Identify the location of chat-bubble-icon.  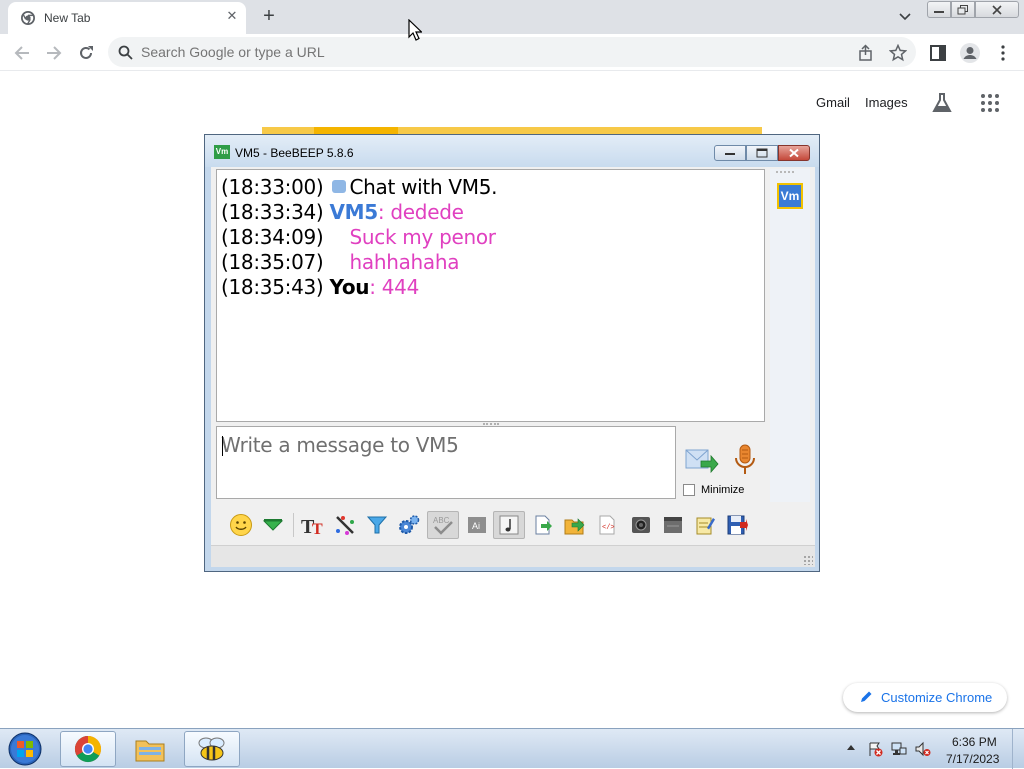
(338, 186).